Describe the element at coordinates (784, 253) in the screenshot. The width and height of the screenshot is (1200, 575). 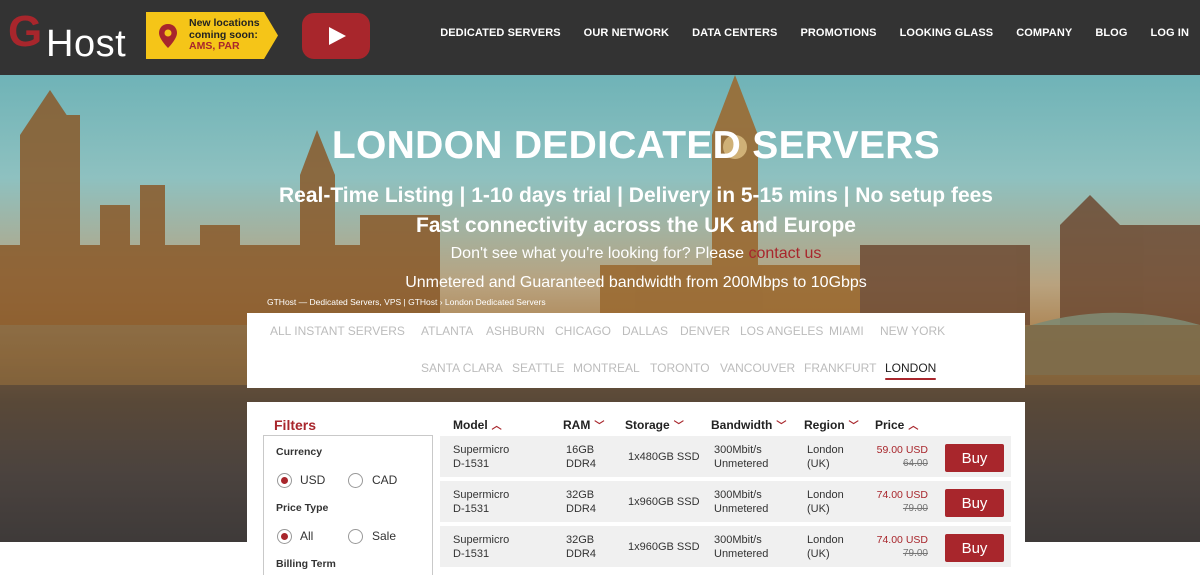
I see `contact-us-link: contact us` at that location.